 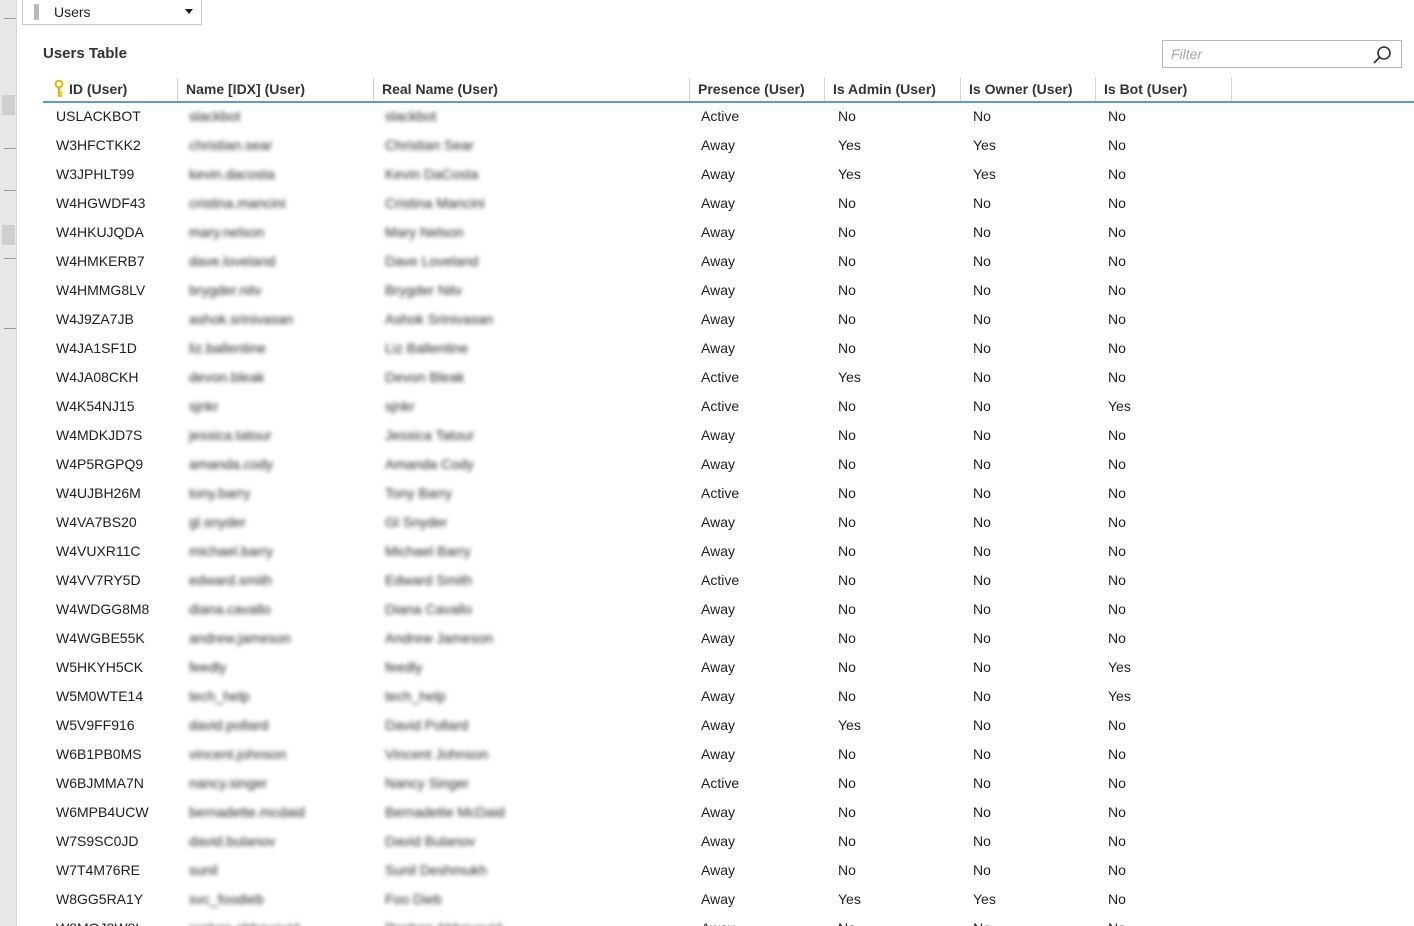 What do you see at coordinates (100, 232) in the screenshot?
I see `cell-id: W4HKUJQDA` at bounding box center [100, 232].